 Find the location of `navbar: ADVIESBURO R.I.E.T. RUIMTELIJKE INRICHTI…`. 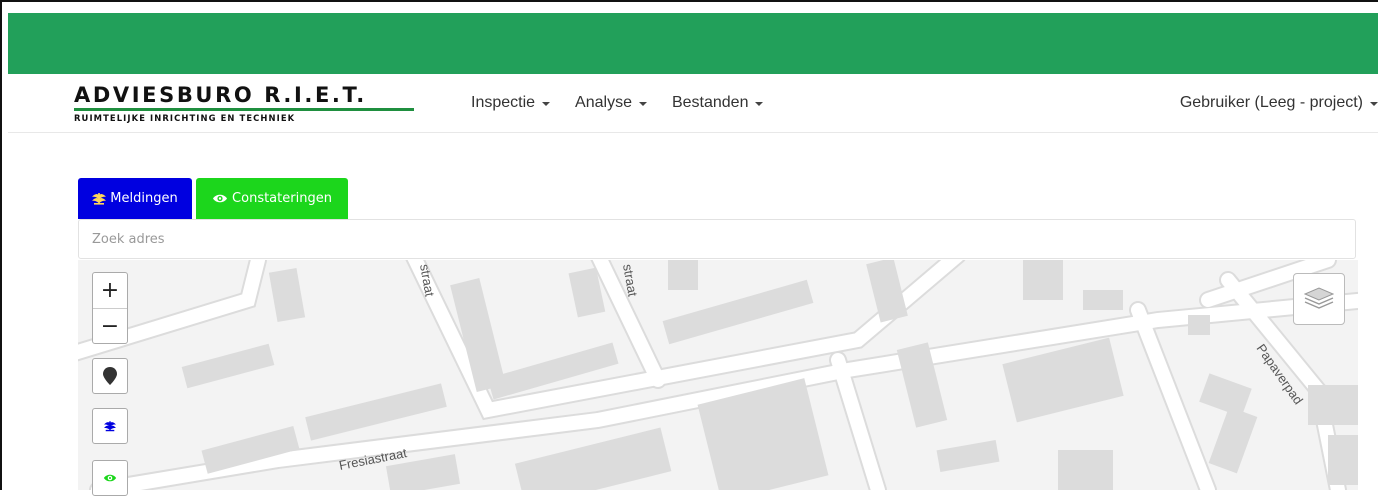

navbar: ADVIESBURO R.I.E.T. RUIMTELIJKE INRICHTI… is located at coordinates (693, 103).